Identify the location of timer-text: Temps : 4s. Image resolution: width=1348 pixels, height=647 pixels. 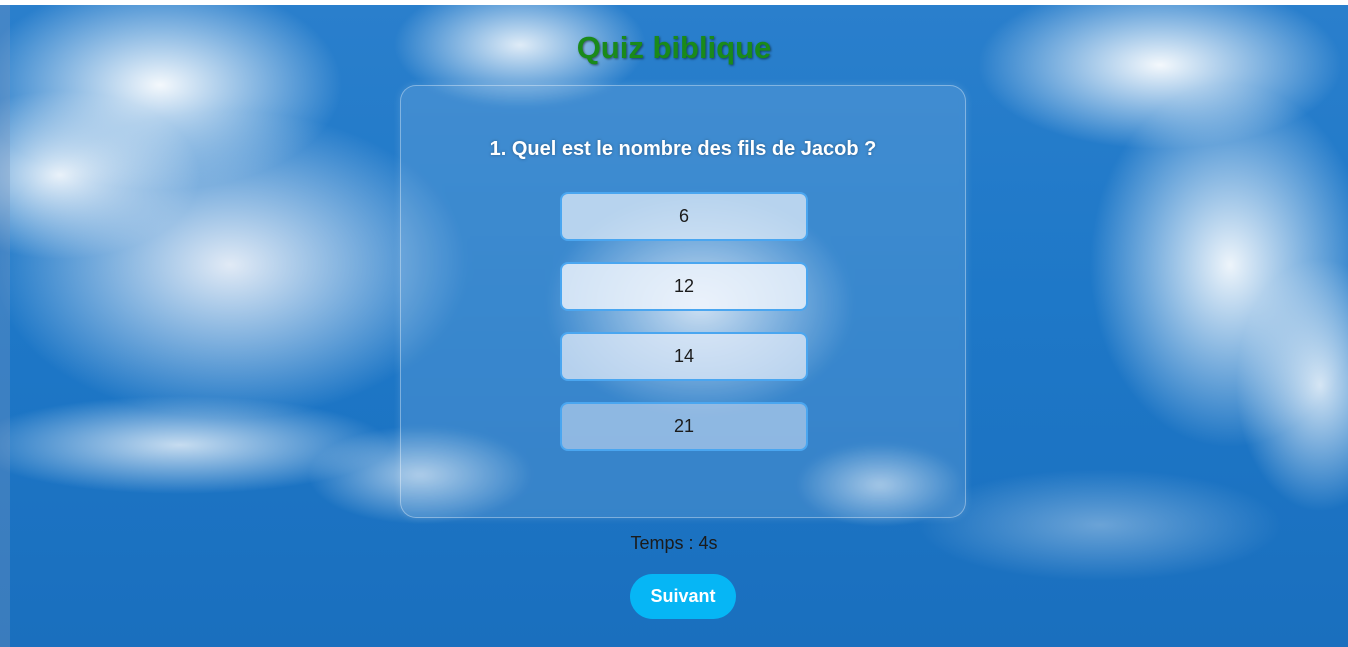
(674, 543).